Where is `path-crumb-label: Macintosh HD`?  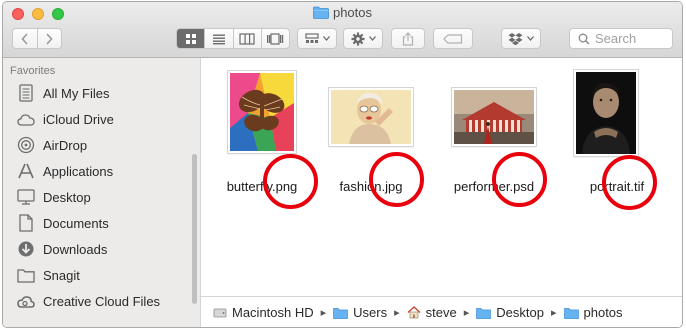 path-crumb-label: Macintosh HD is located at coordinates (273, 312).